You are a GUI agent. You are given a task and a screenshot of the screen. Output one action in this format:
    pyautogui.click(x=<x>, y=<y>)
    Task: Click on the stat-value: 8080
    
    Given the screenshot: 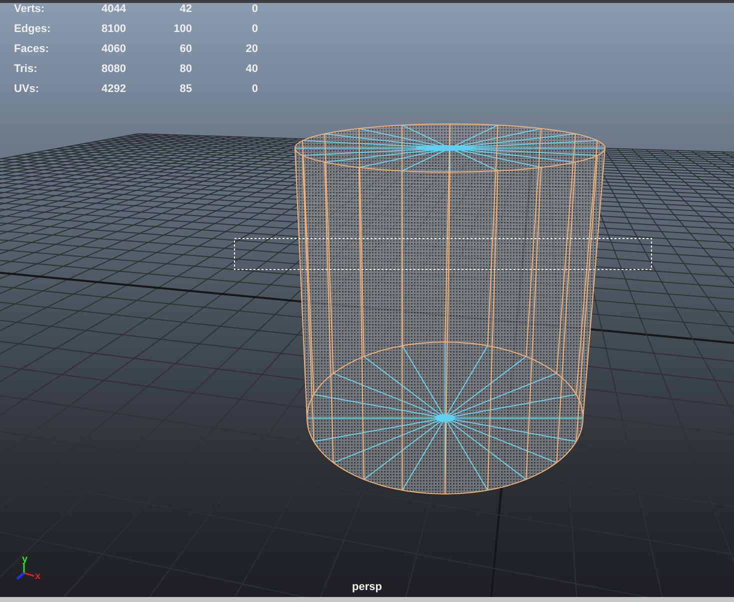 What is the action you would take?
    pyautogui.click(x=113, y=69)
    